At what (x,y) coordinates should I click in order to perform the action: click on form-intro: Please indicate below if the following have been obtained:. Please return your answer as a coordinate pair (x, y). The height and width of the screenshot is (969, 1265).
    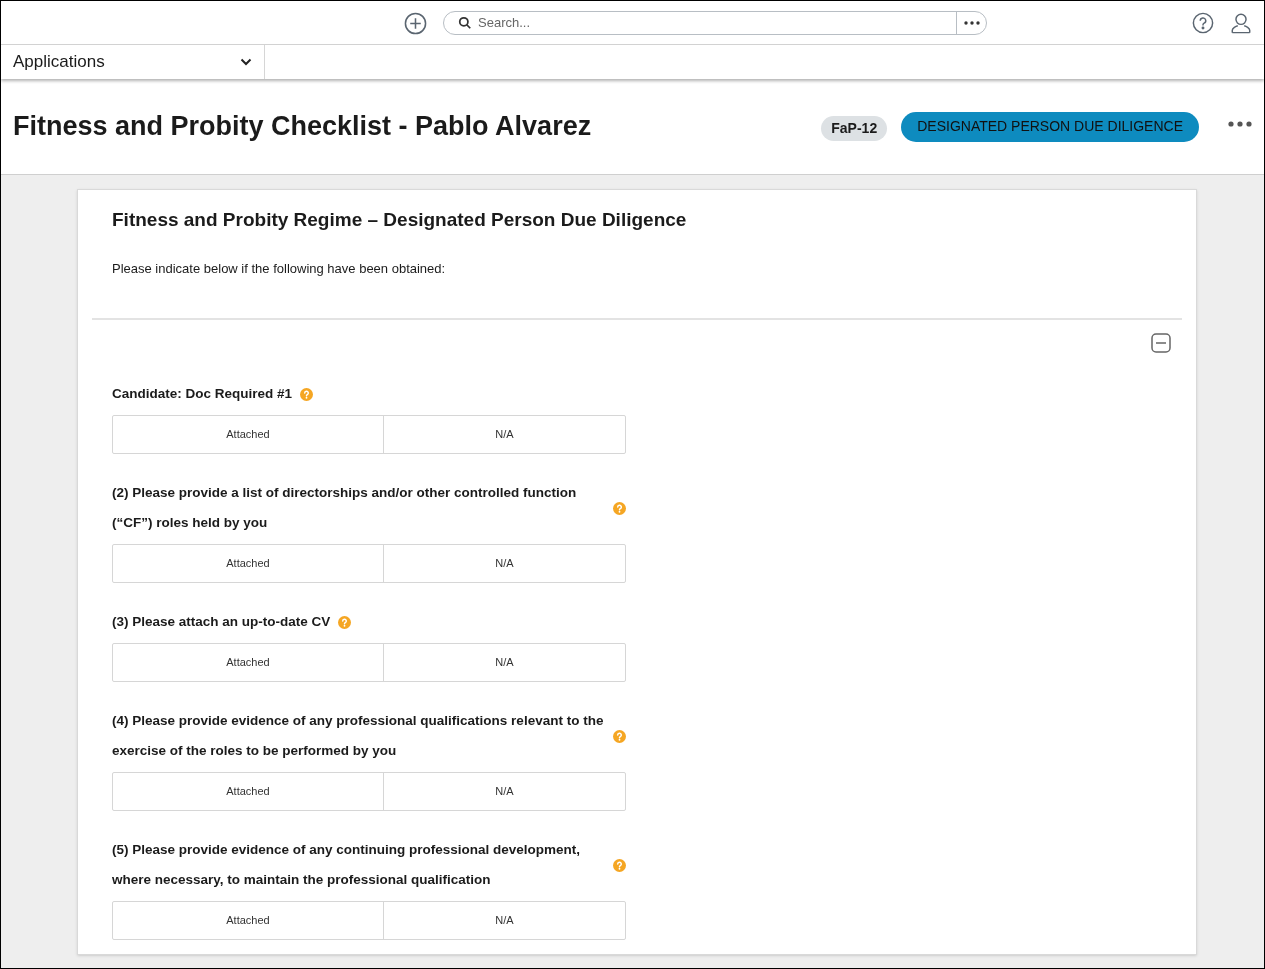
    Looking at the image, I should click on (279, 268).